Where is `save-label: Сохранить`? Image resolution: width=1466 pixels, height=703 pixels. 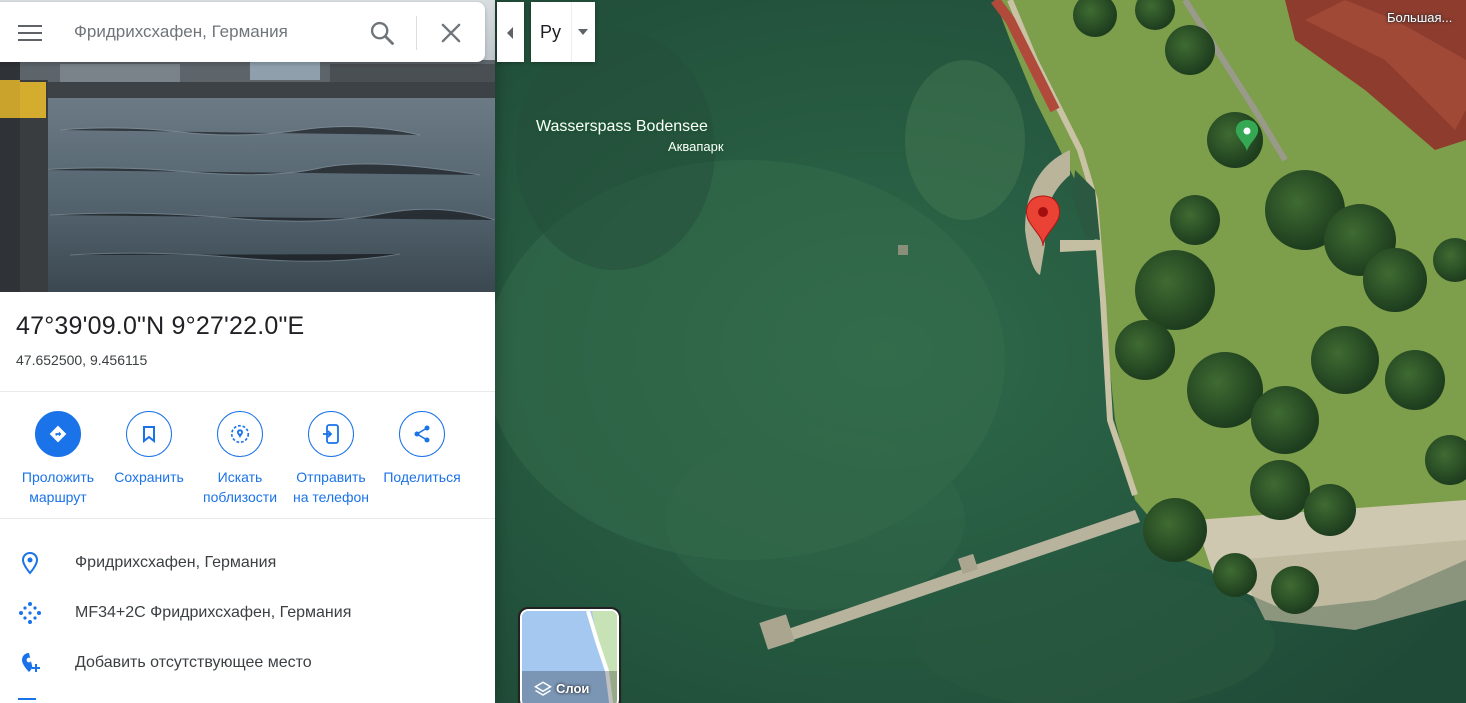 save-label: Сохранить is located at coordinates (149, 477).